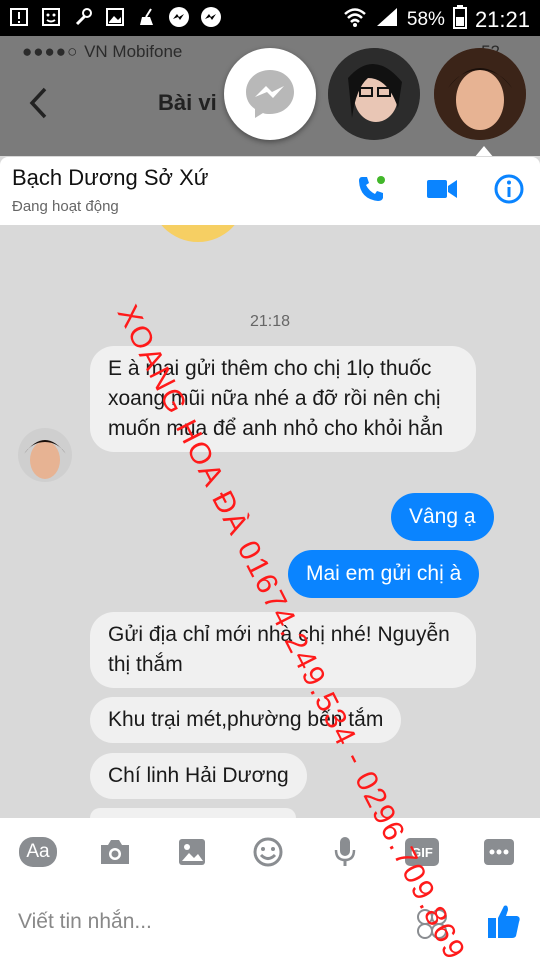  I want to click on more-button, so click(499, 852).